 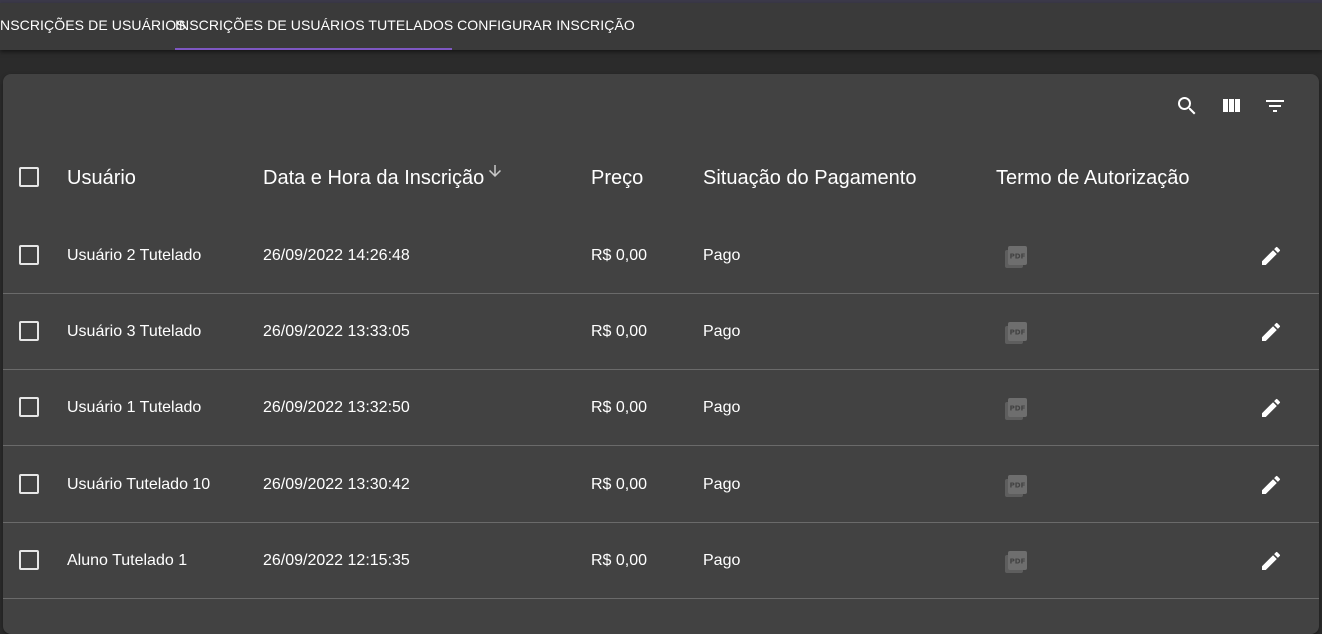 What do you see at coordinates (1275, 106) in the screenshot?
I see `filter-list-icon` at bounding box center [1275, 106].